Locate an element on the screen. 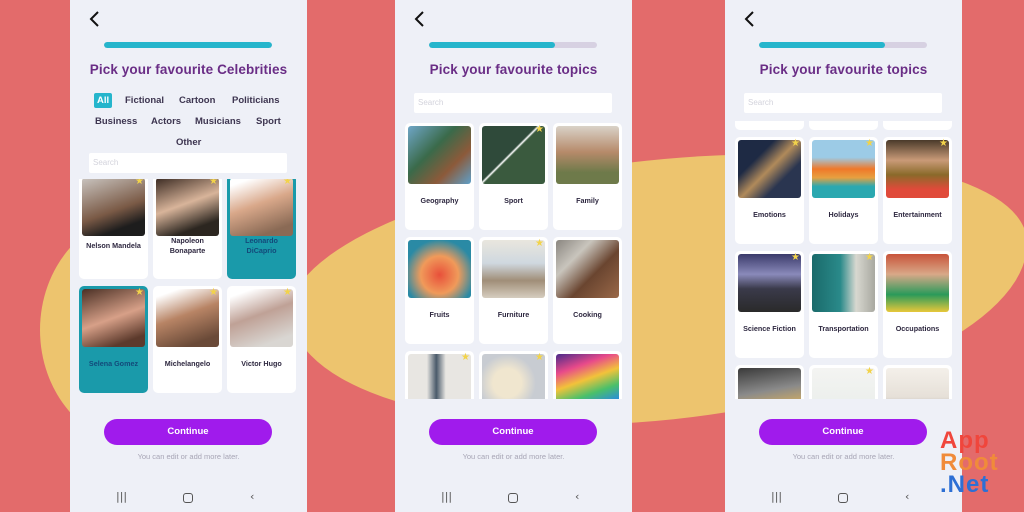  page-title: Pick your favourite topics is located at coordinates (843, 69).